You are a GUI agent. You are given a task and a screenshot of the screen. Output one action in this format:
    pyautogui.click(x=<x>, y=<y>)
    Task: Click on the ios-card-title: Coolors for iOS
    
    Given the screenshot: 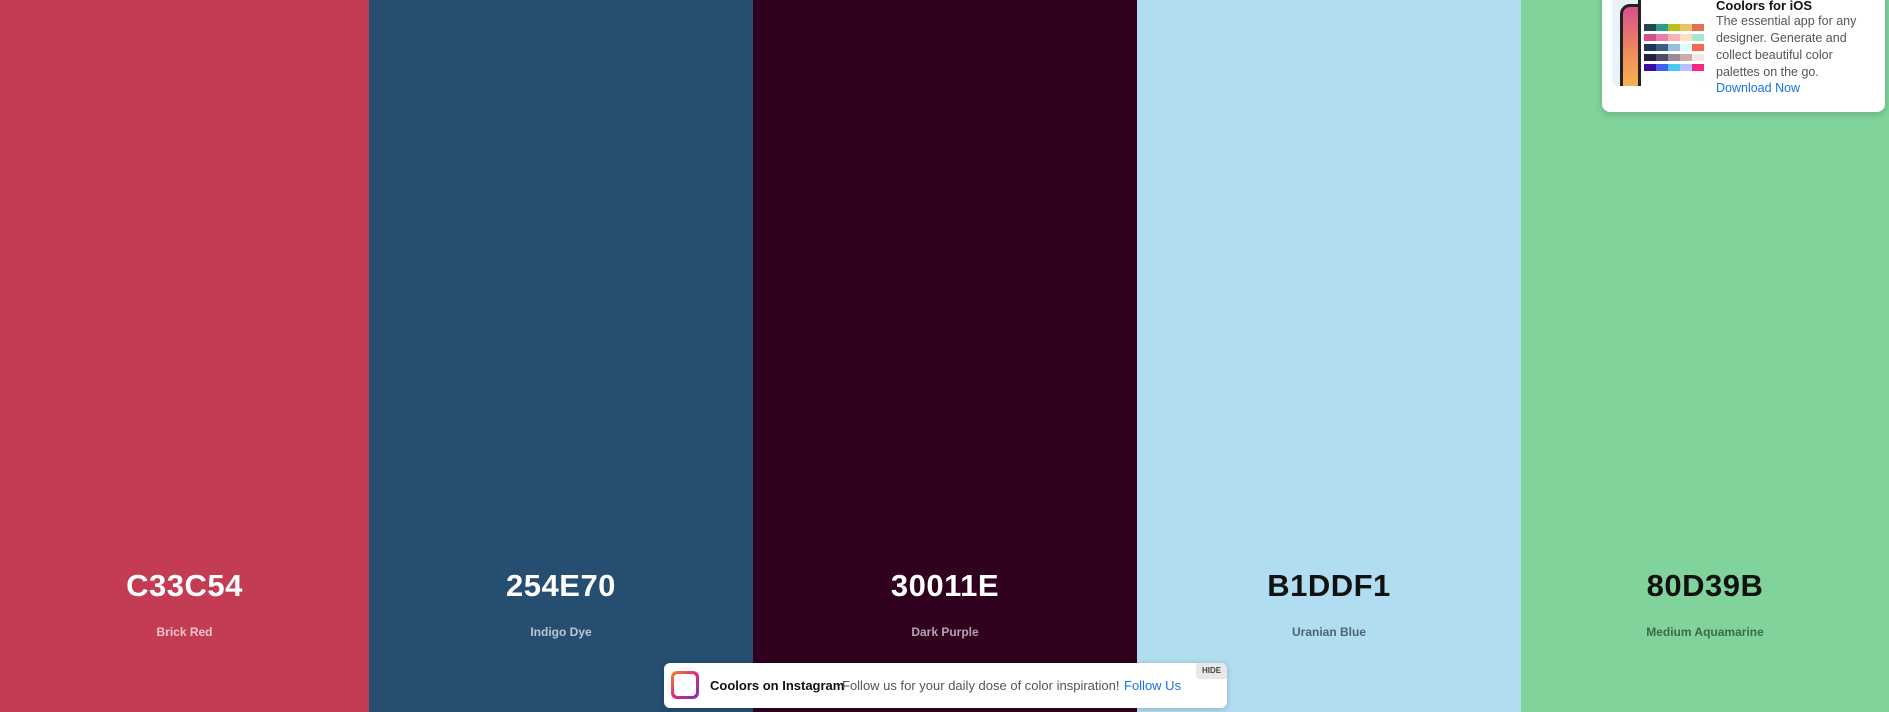 What is the action you would take?
    pyautogui.click(x=1764, y=6)
    